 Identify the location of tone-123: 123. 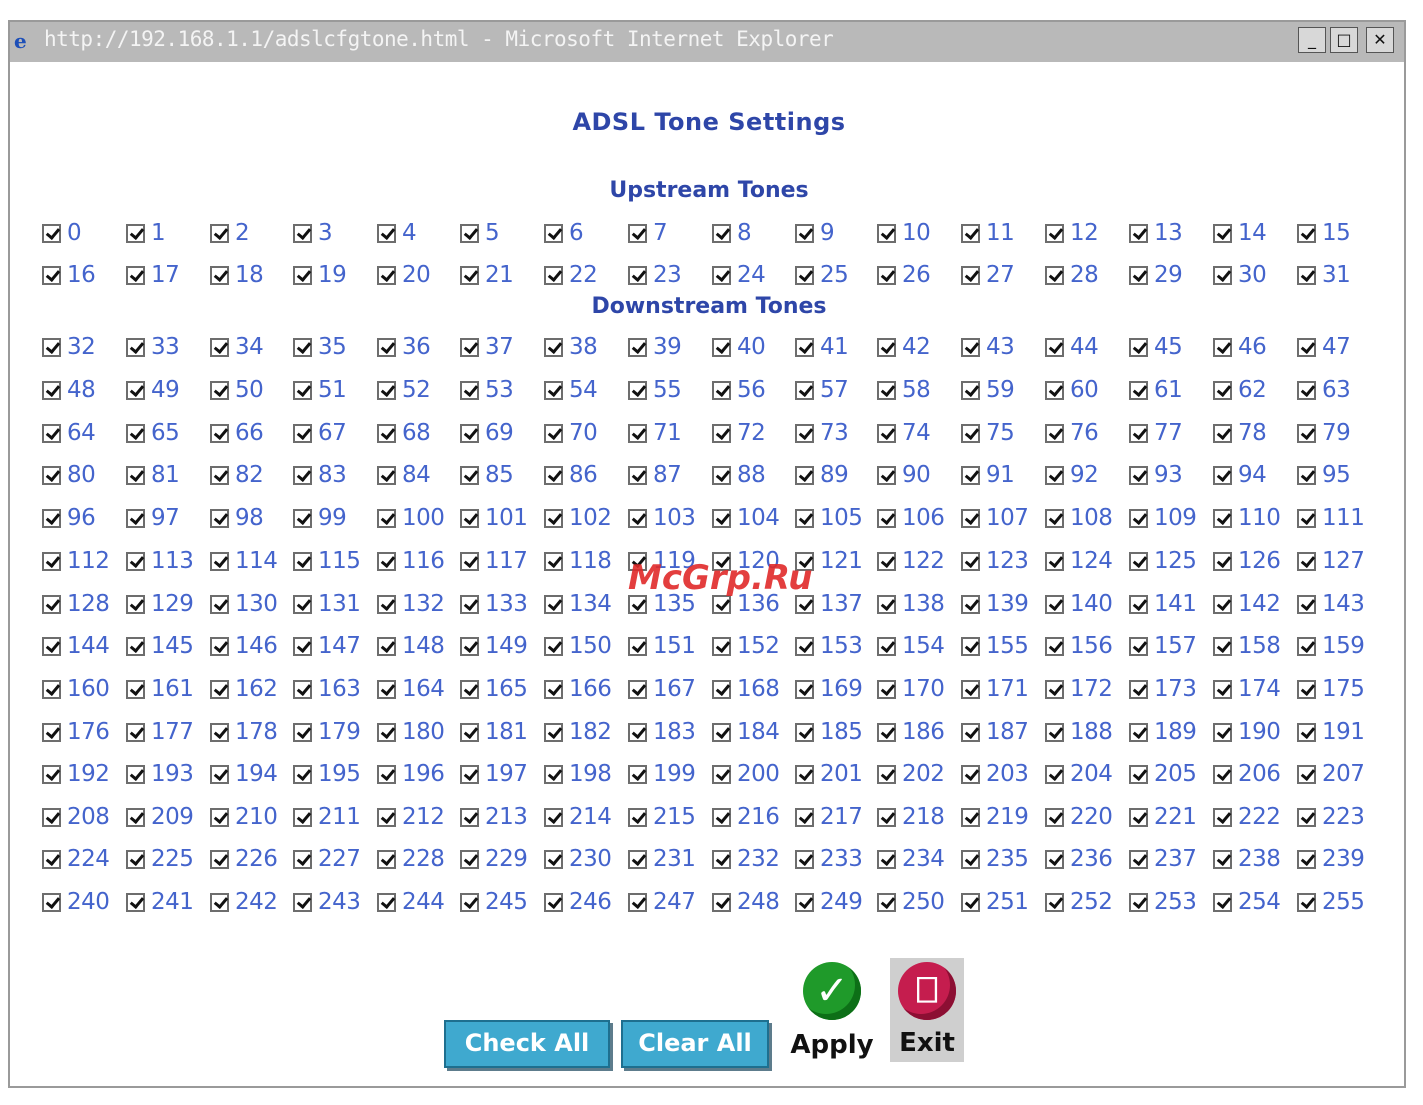
(995, 561).